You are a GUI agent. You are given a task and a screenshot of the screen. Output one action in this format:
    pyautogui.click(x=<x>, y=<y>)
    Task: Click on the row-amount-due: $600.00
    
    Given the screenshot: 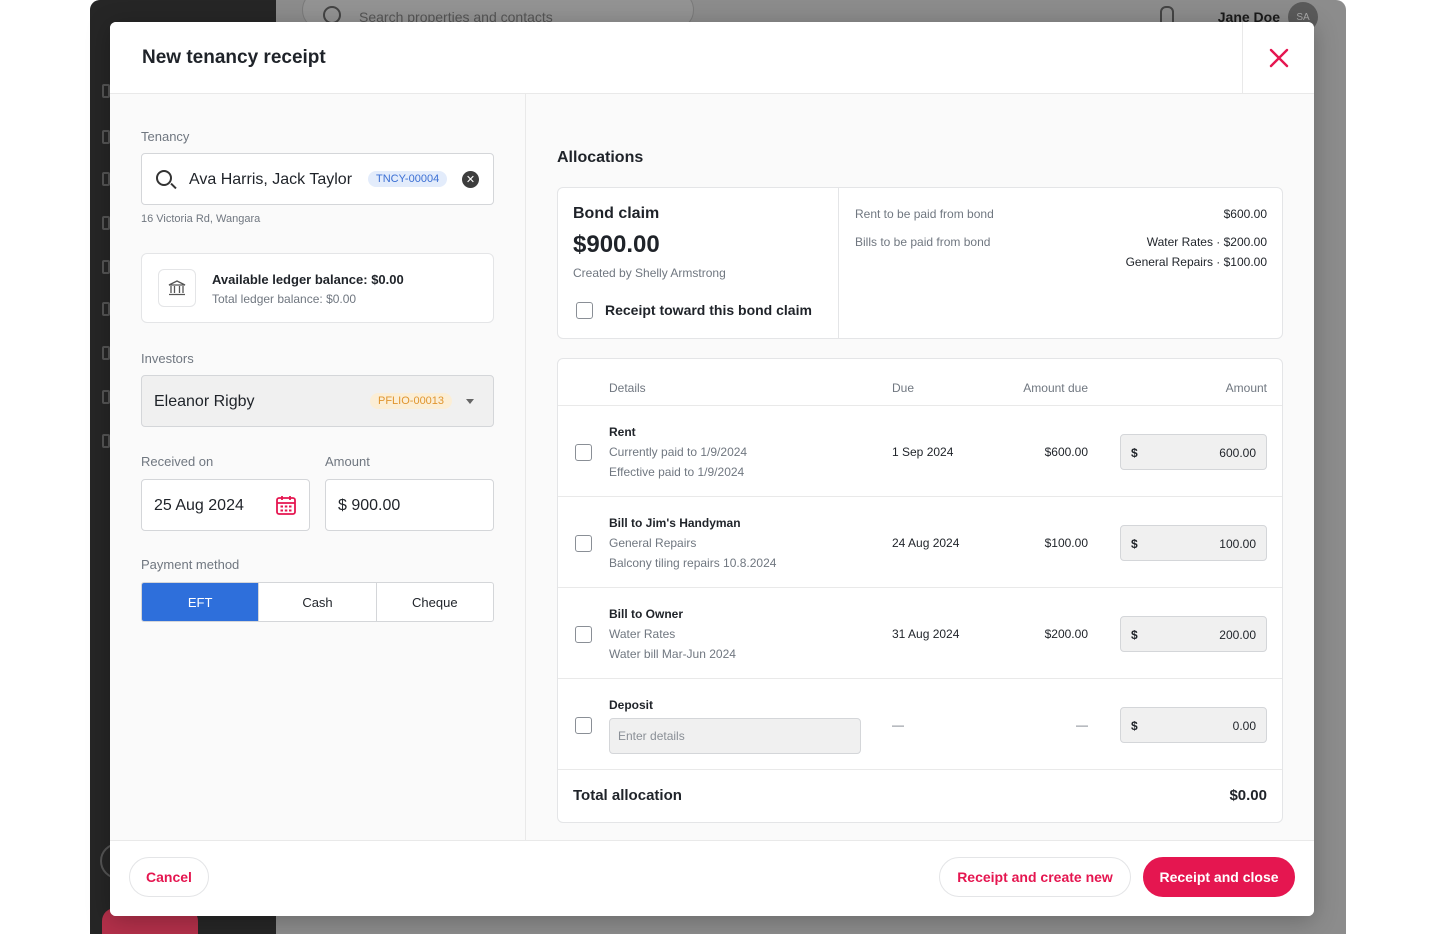 What is the action you would take?
    pyautogui.click(x=1066, y=452)
    